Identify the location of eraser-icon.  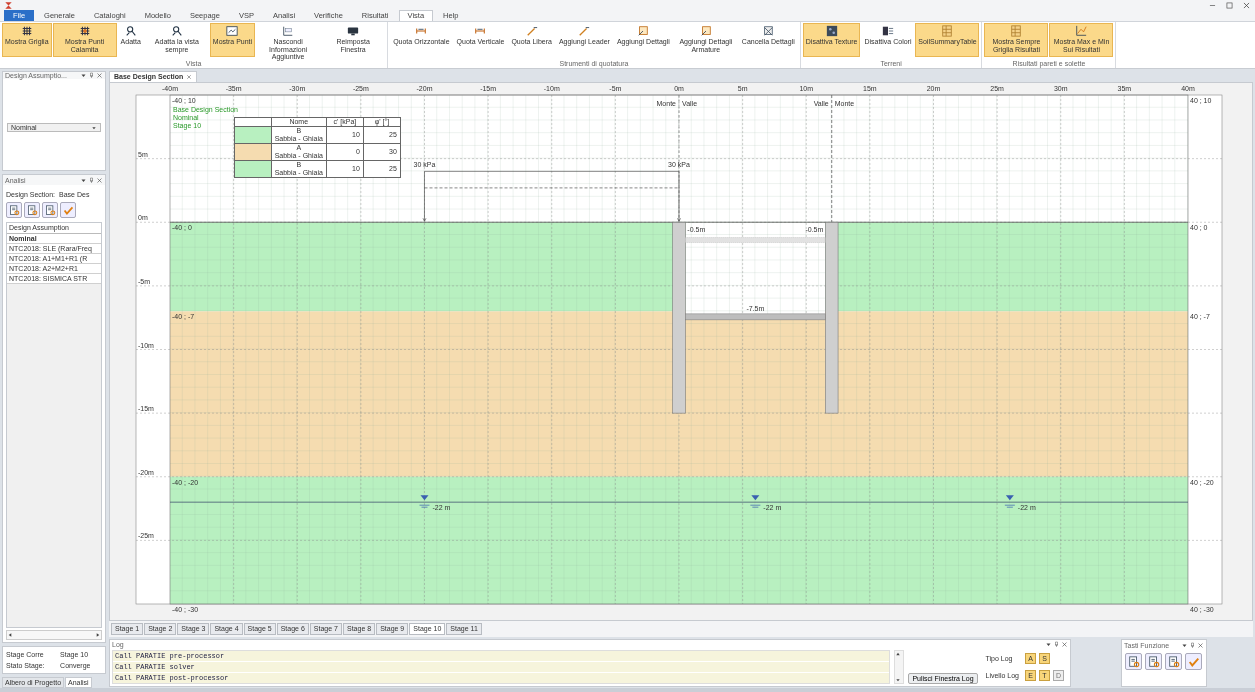
(768, 31).